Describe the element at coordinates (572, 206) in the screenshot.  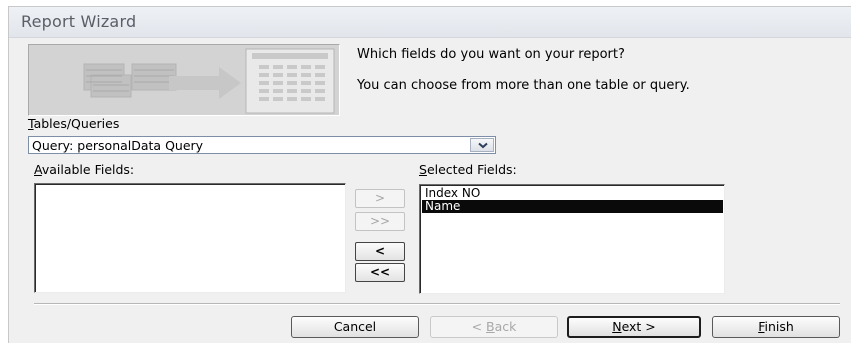
I see `selected-field-item-highlighted: Name` at that location.